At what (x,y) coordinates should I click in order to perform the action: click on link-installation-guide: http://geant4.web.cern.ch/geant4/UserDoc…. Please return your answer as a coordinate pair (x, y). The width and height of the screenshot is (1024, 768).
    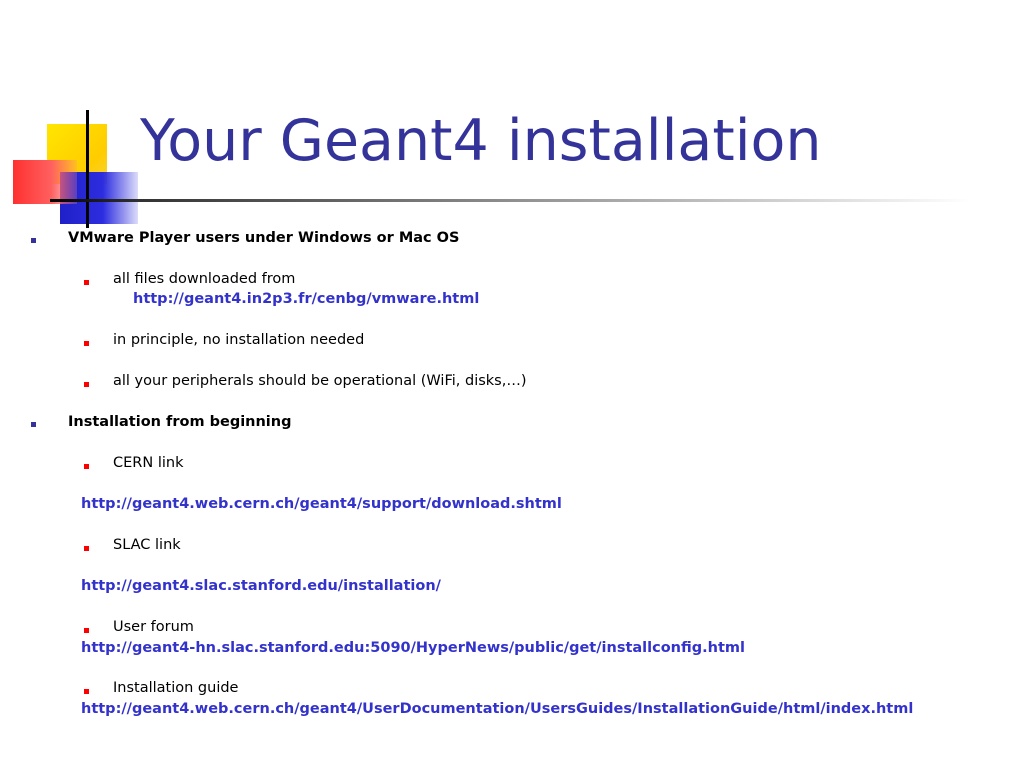
    Looking at the image, I should click on (497, 709).